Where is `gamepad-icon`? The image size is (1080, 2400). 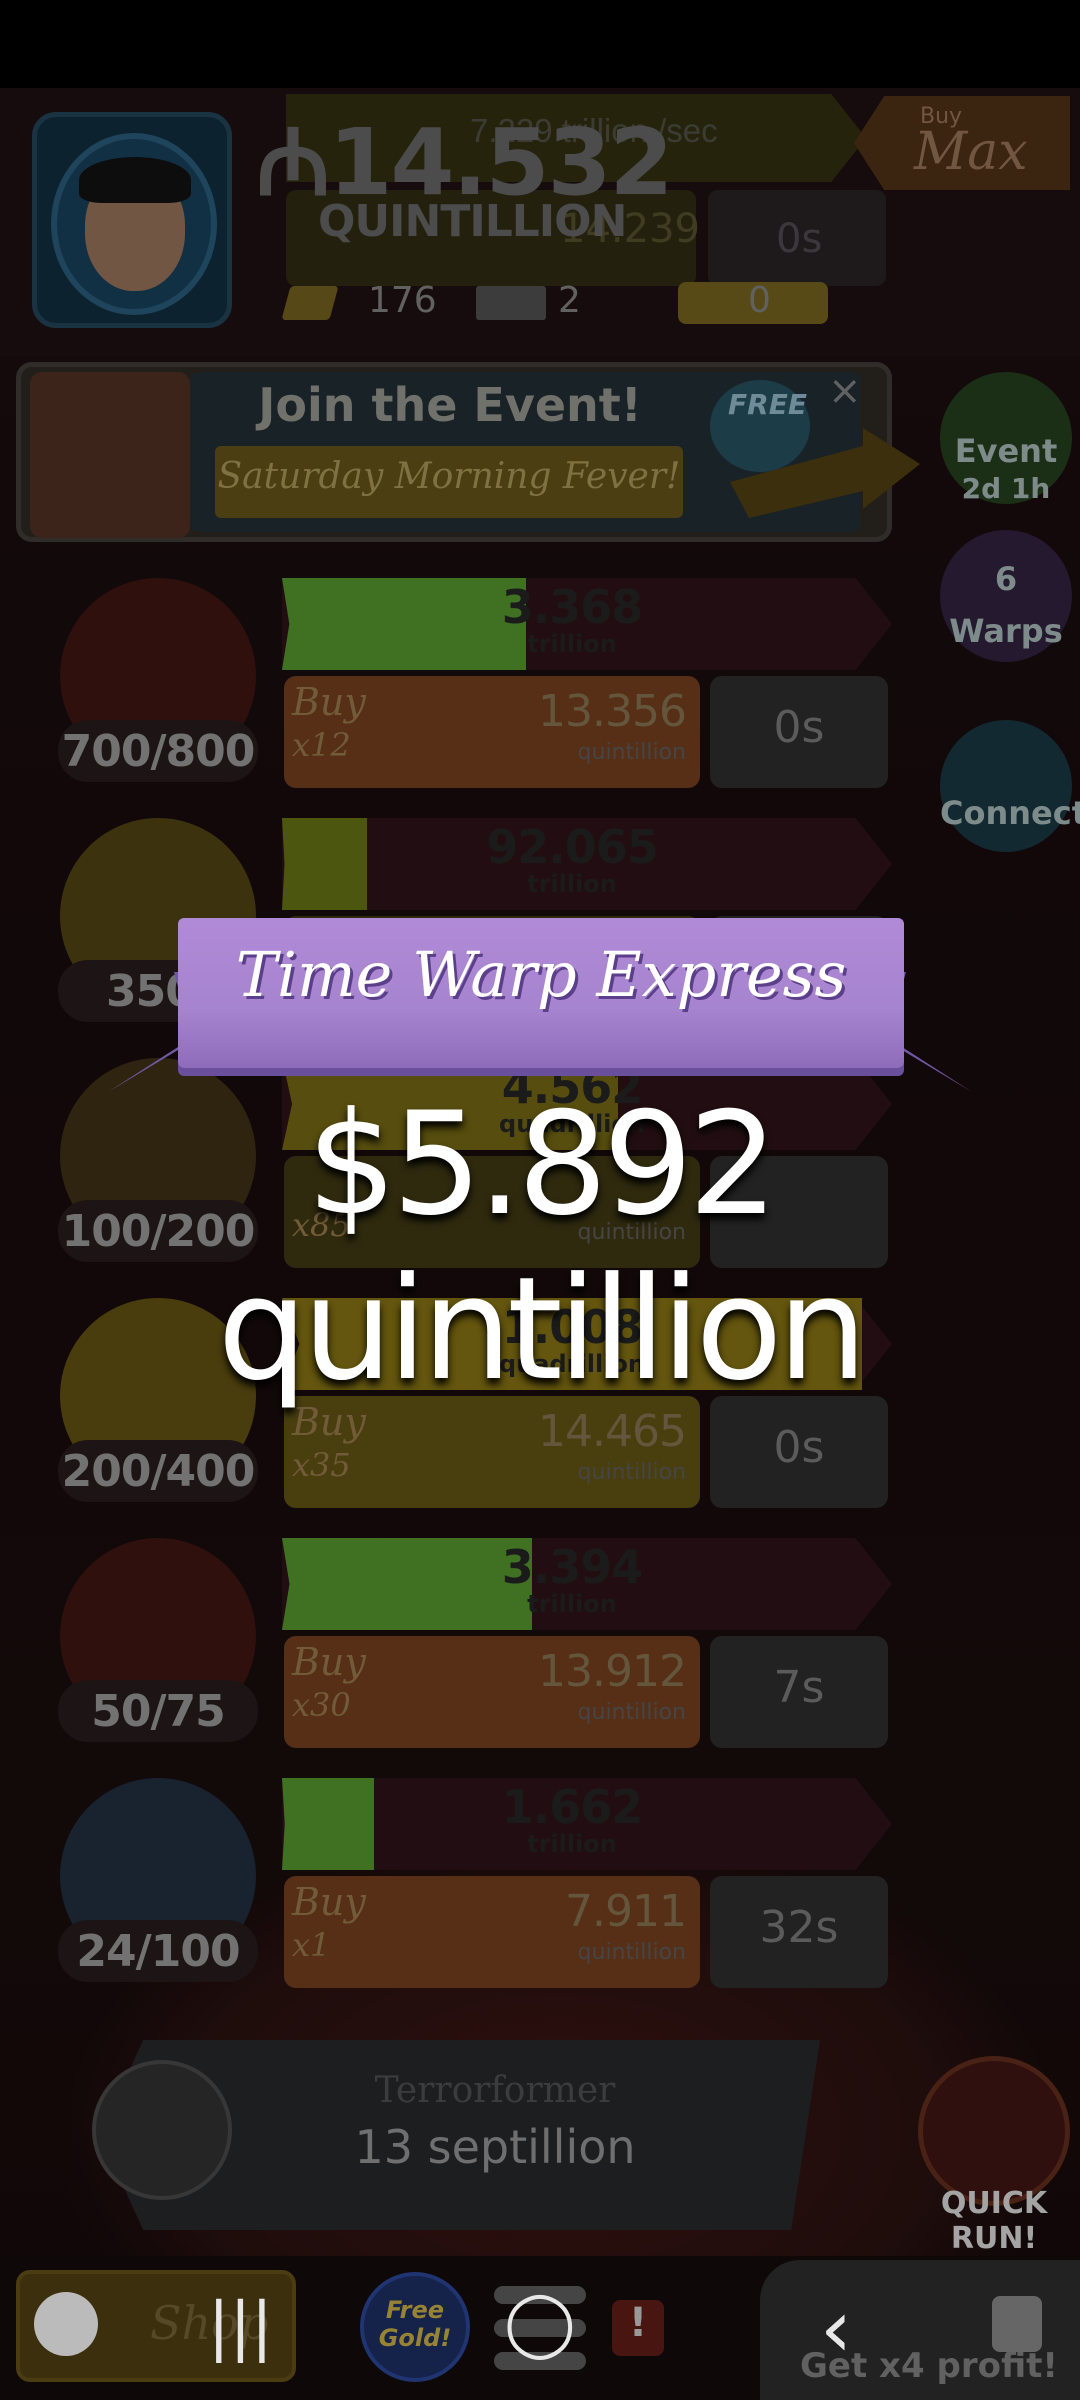 gamepad-icon is located at coordinates (66, 2324).